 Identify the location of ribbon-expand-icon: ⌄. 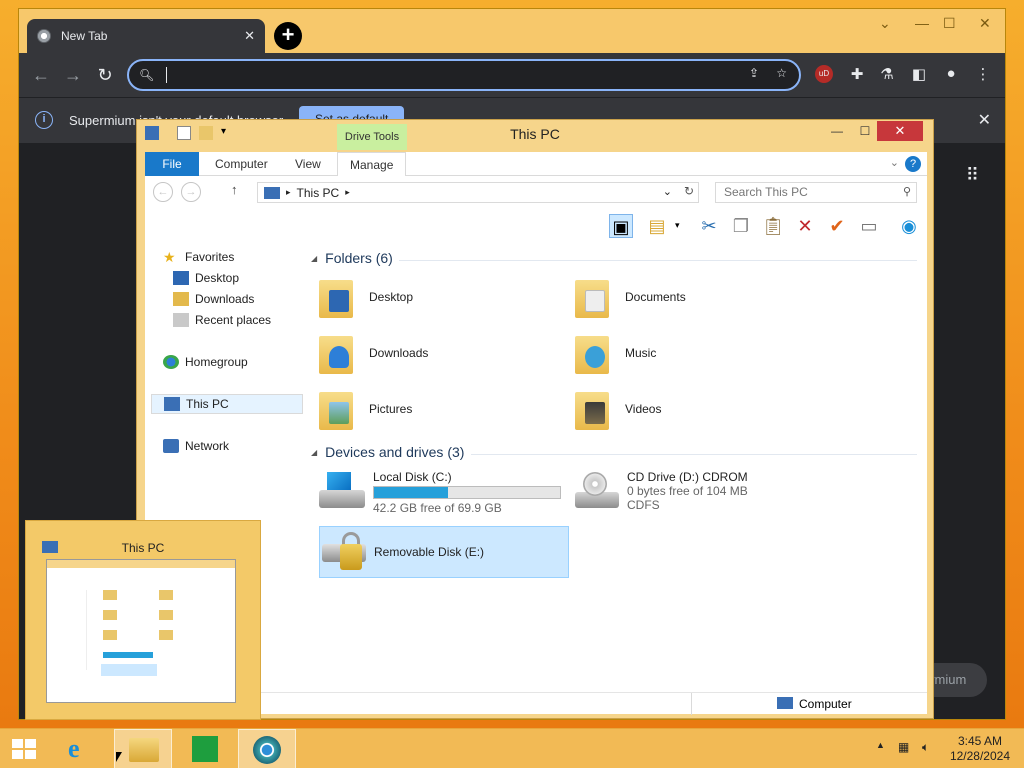
(894, 162).